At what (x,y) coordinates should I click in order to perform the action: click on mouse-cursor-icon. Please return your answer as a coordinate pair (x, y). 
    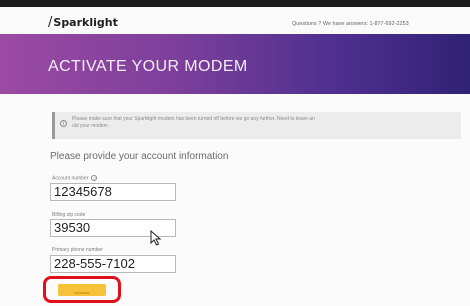
    Looking at the image, I should click on (156, 238).